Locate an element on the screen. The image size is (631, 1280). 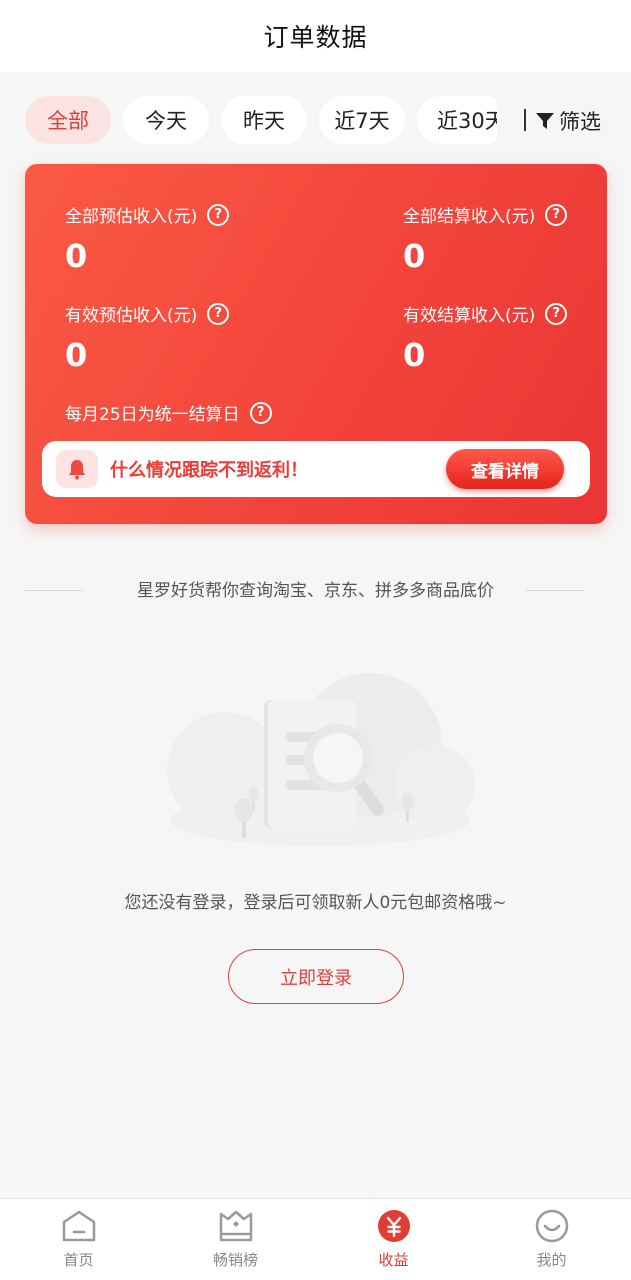
smile-icon is located at coordinates (551, 1226).